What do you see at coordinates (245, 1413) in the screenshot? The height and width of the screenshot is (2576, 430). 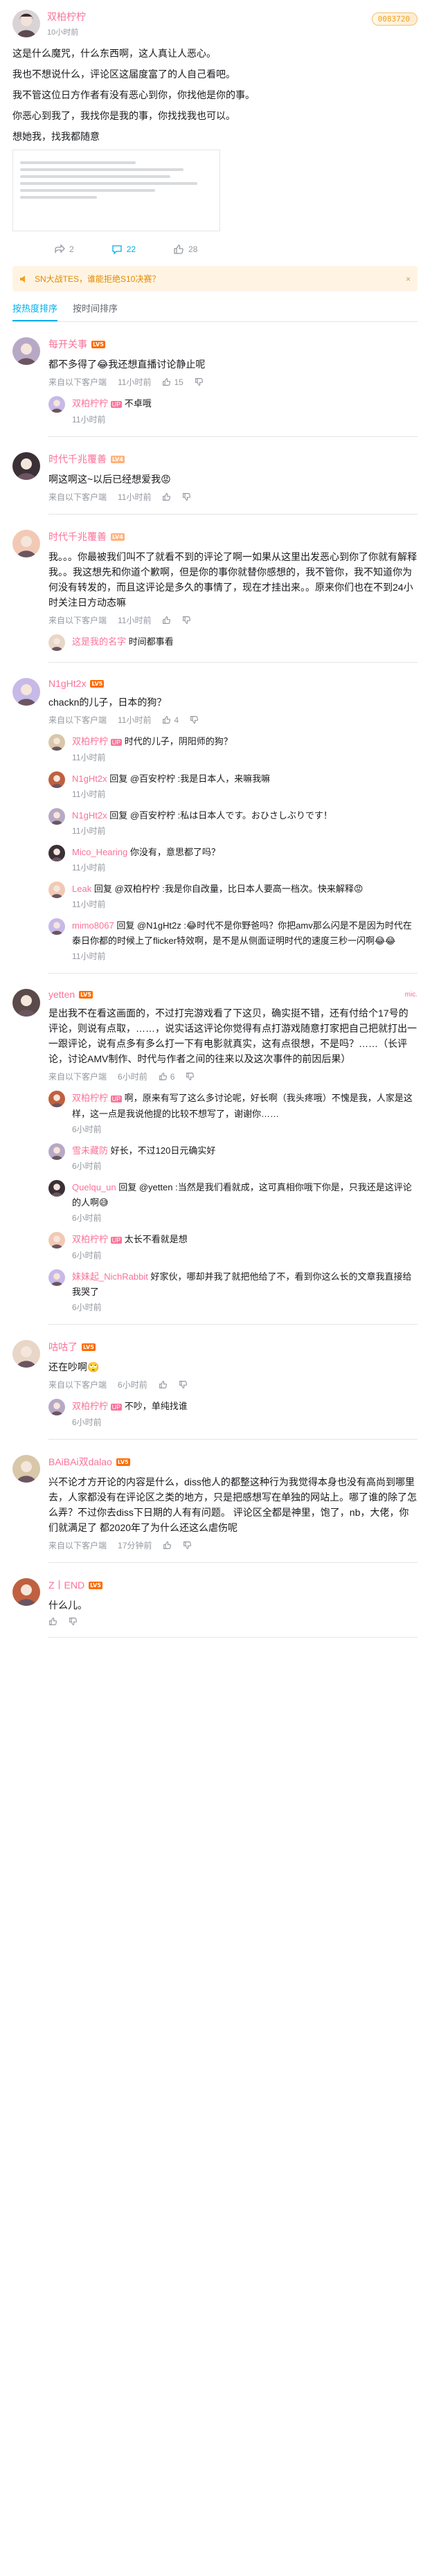 I see `reply-body: 双柏柠柠 UP 不吵，单纯找谁 6小时前` at bounding box center [245, 1413].